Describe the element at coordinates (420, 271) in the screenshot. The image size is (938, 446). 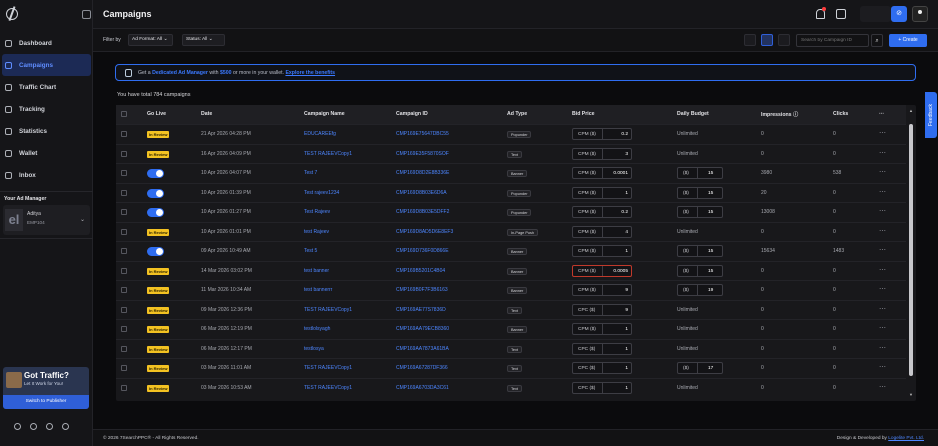
I see `campaign-id-link: CMP169B5201C4B04` at that location.